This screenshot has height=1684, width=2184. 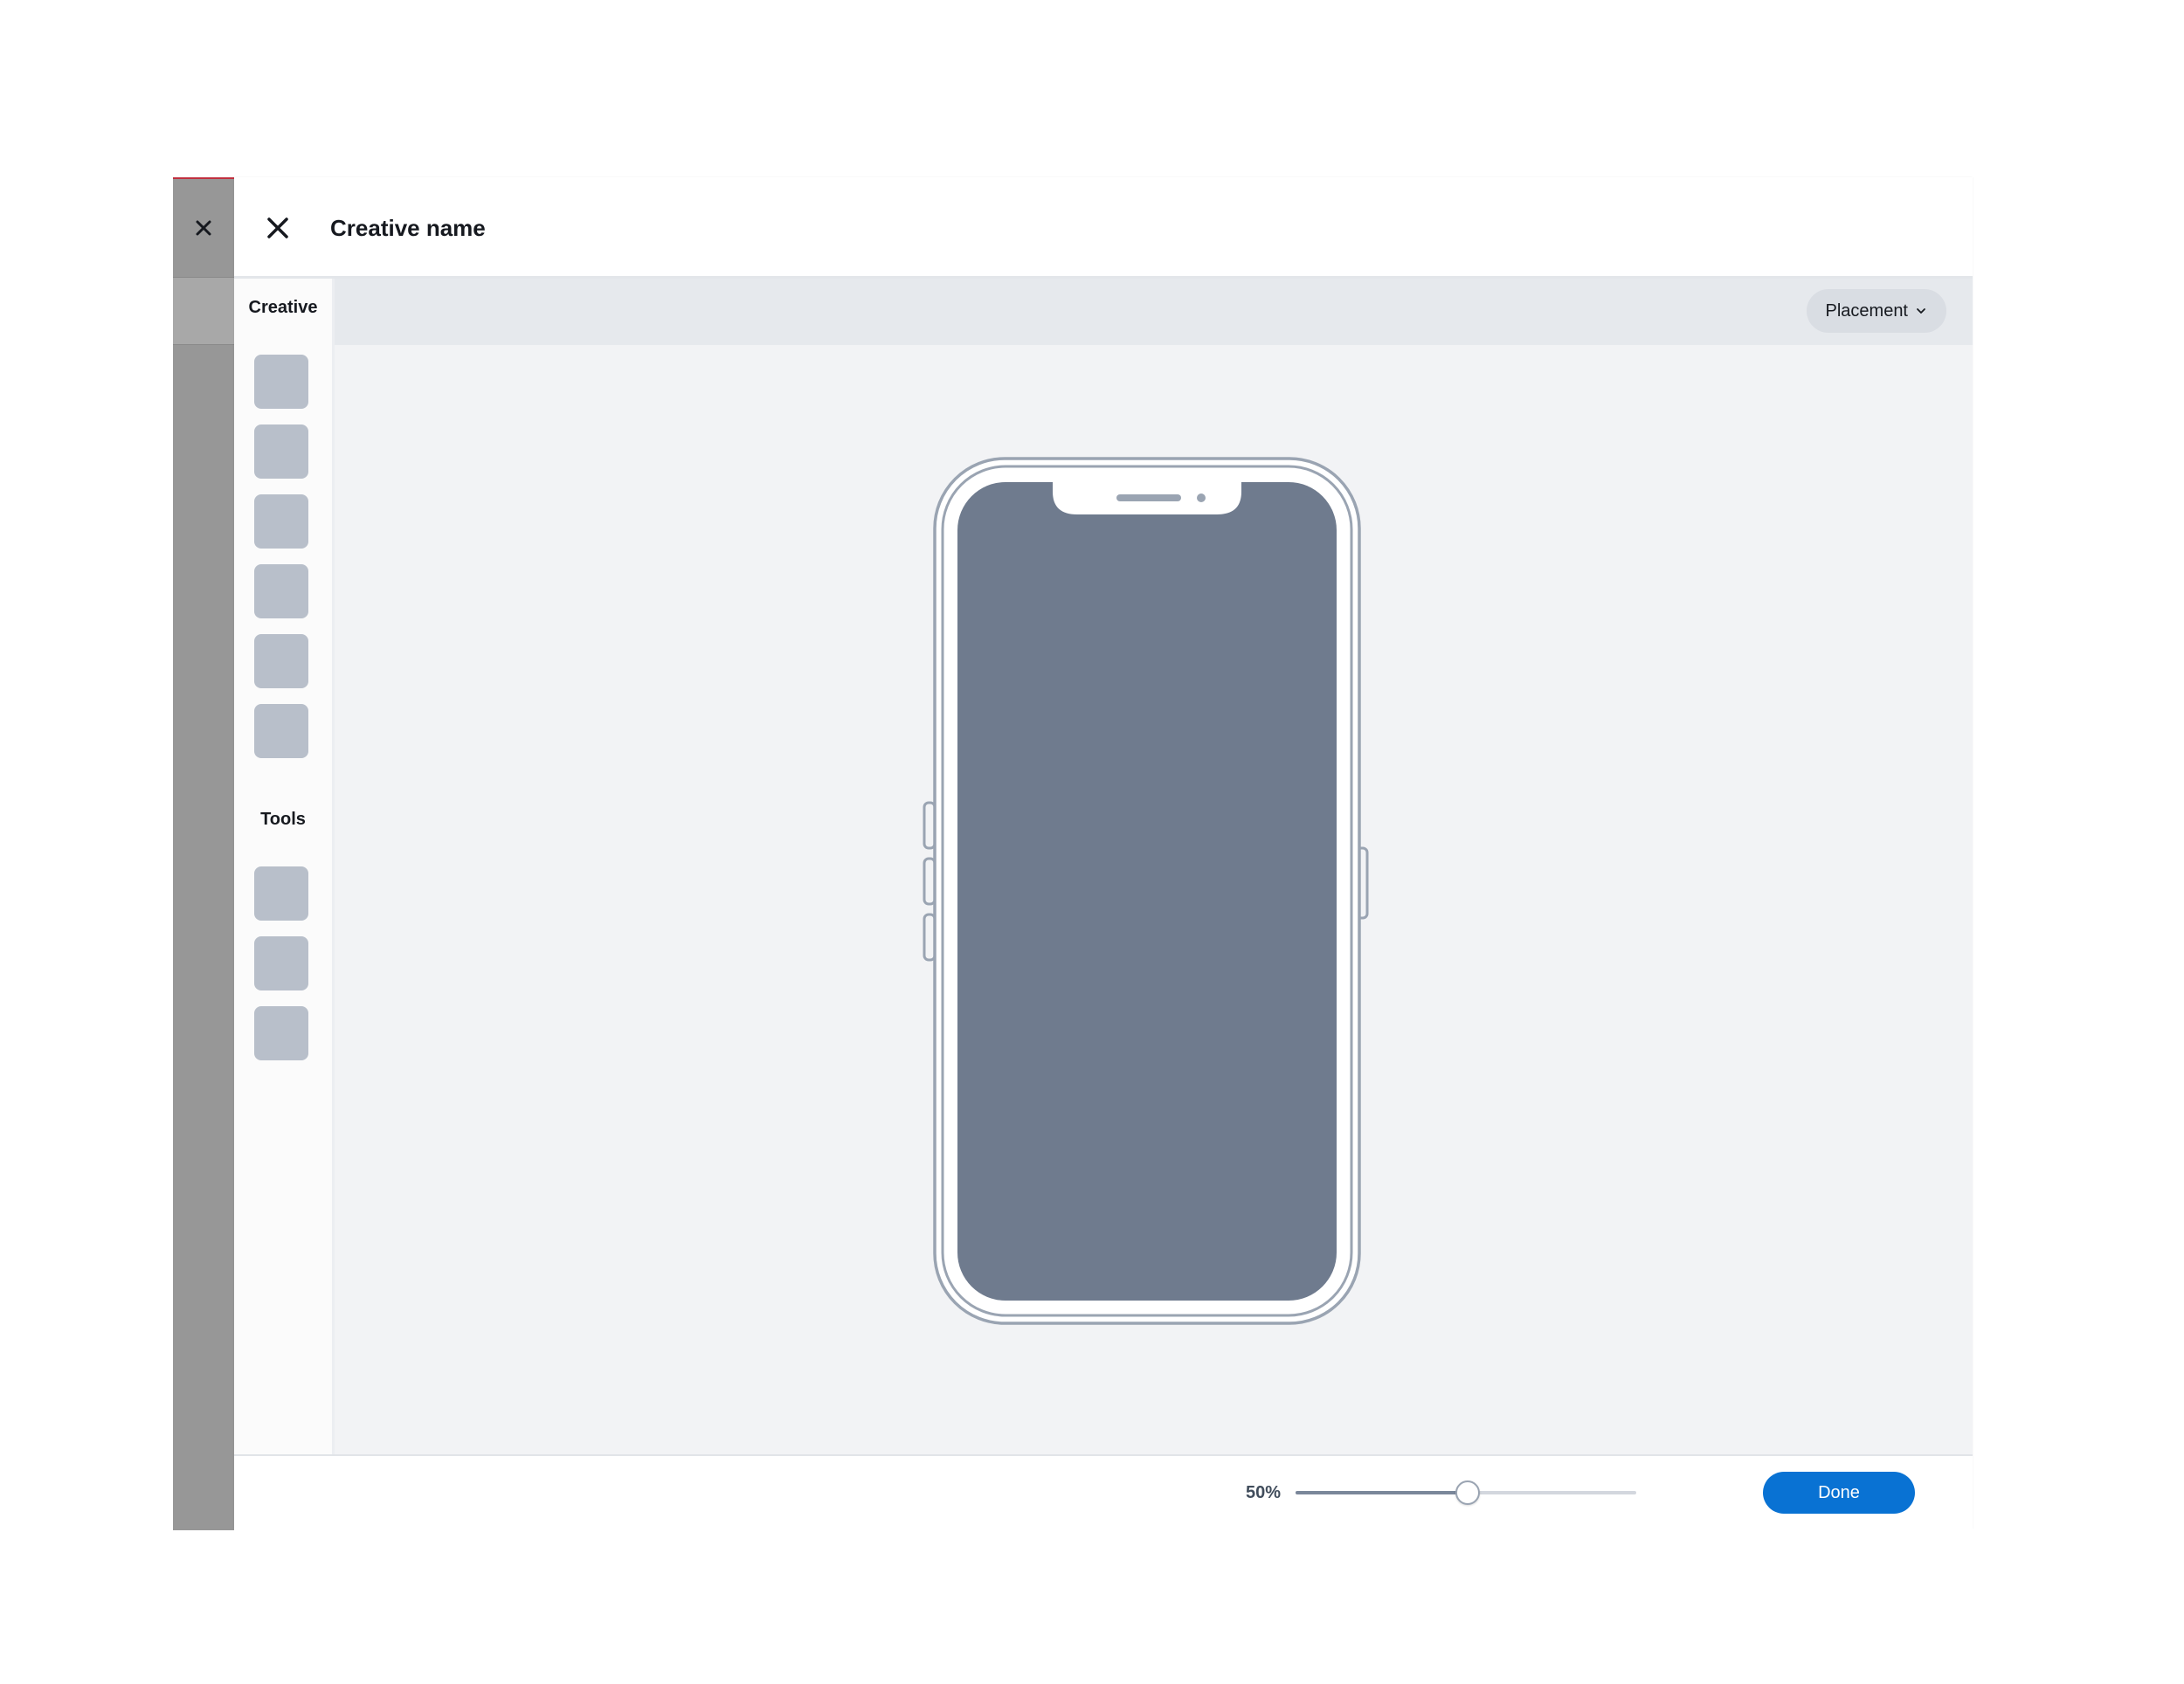 I want to click on rail-heading-creative: Creative, so click(x=283, y=307).